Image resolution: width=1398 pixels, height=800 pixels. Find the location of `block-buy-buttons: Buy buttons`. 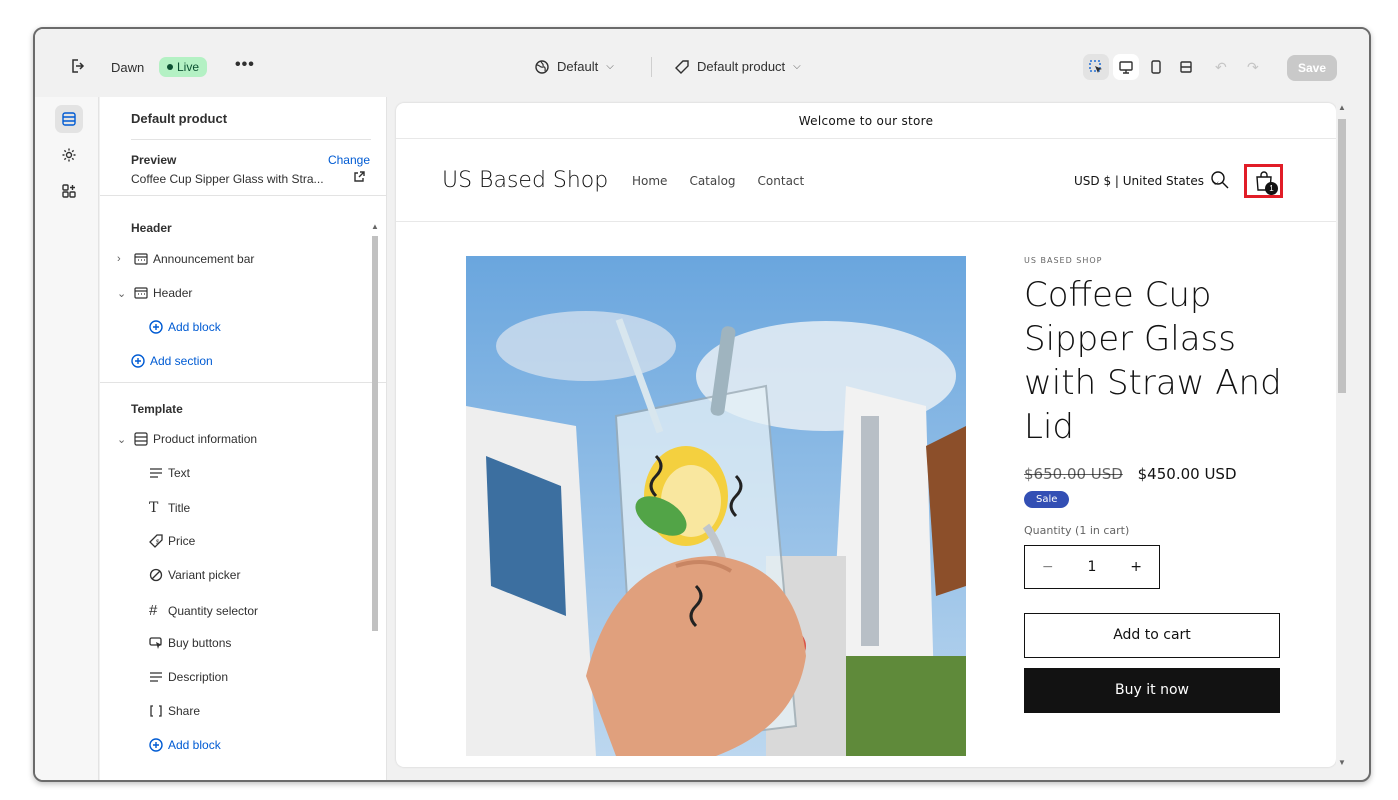

block-buy-buttons: Buy buttons is located at coordinates (190, 643).